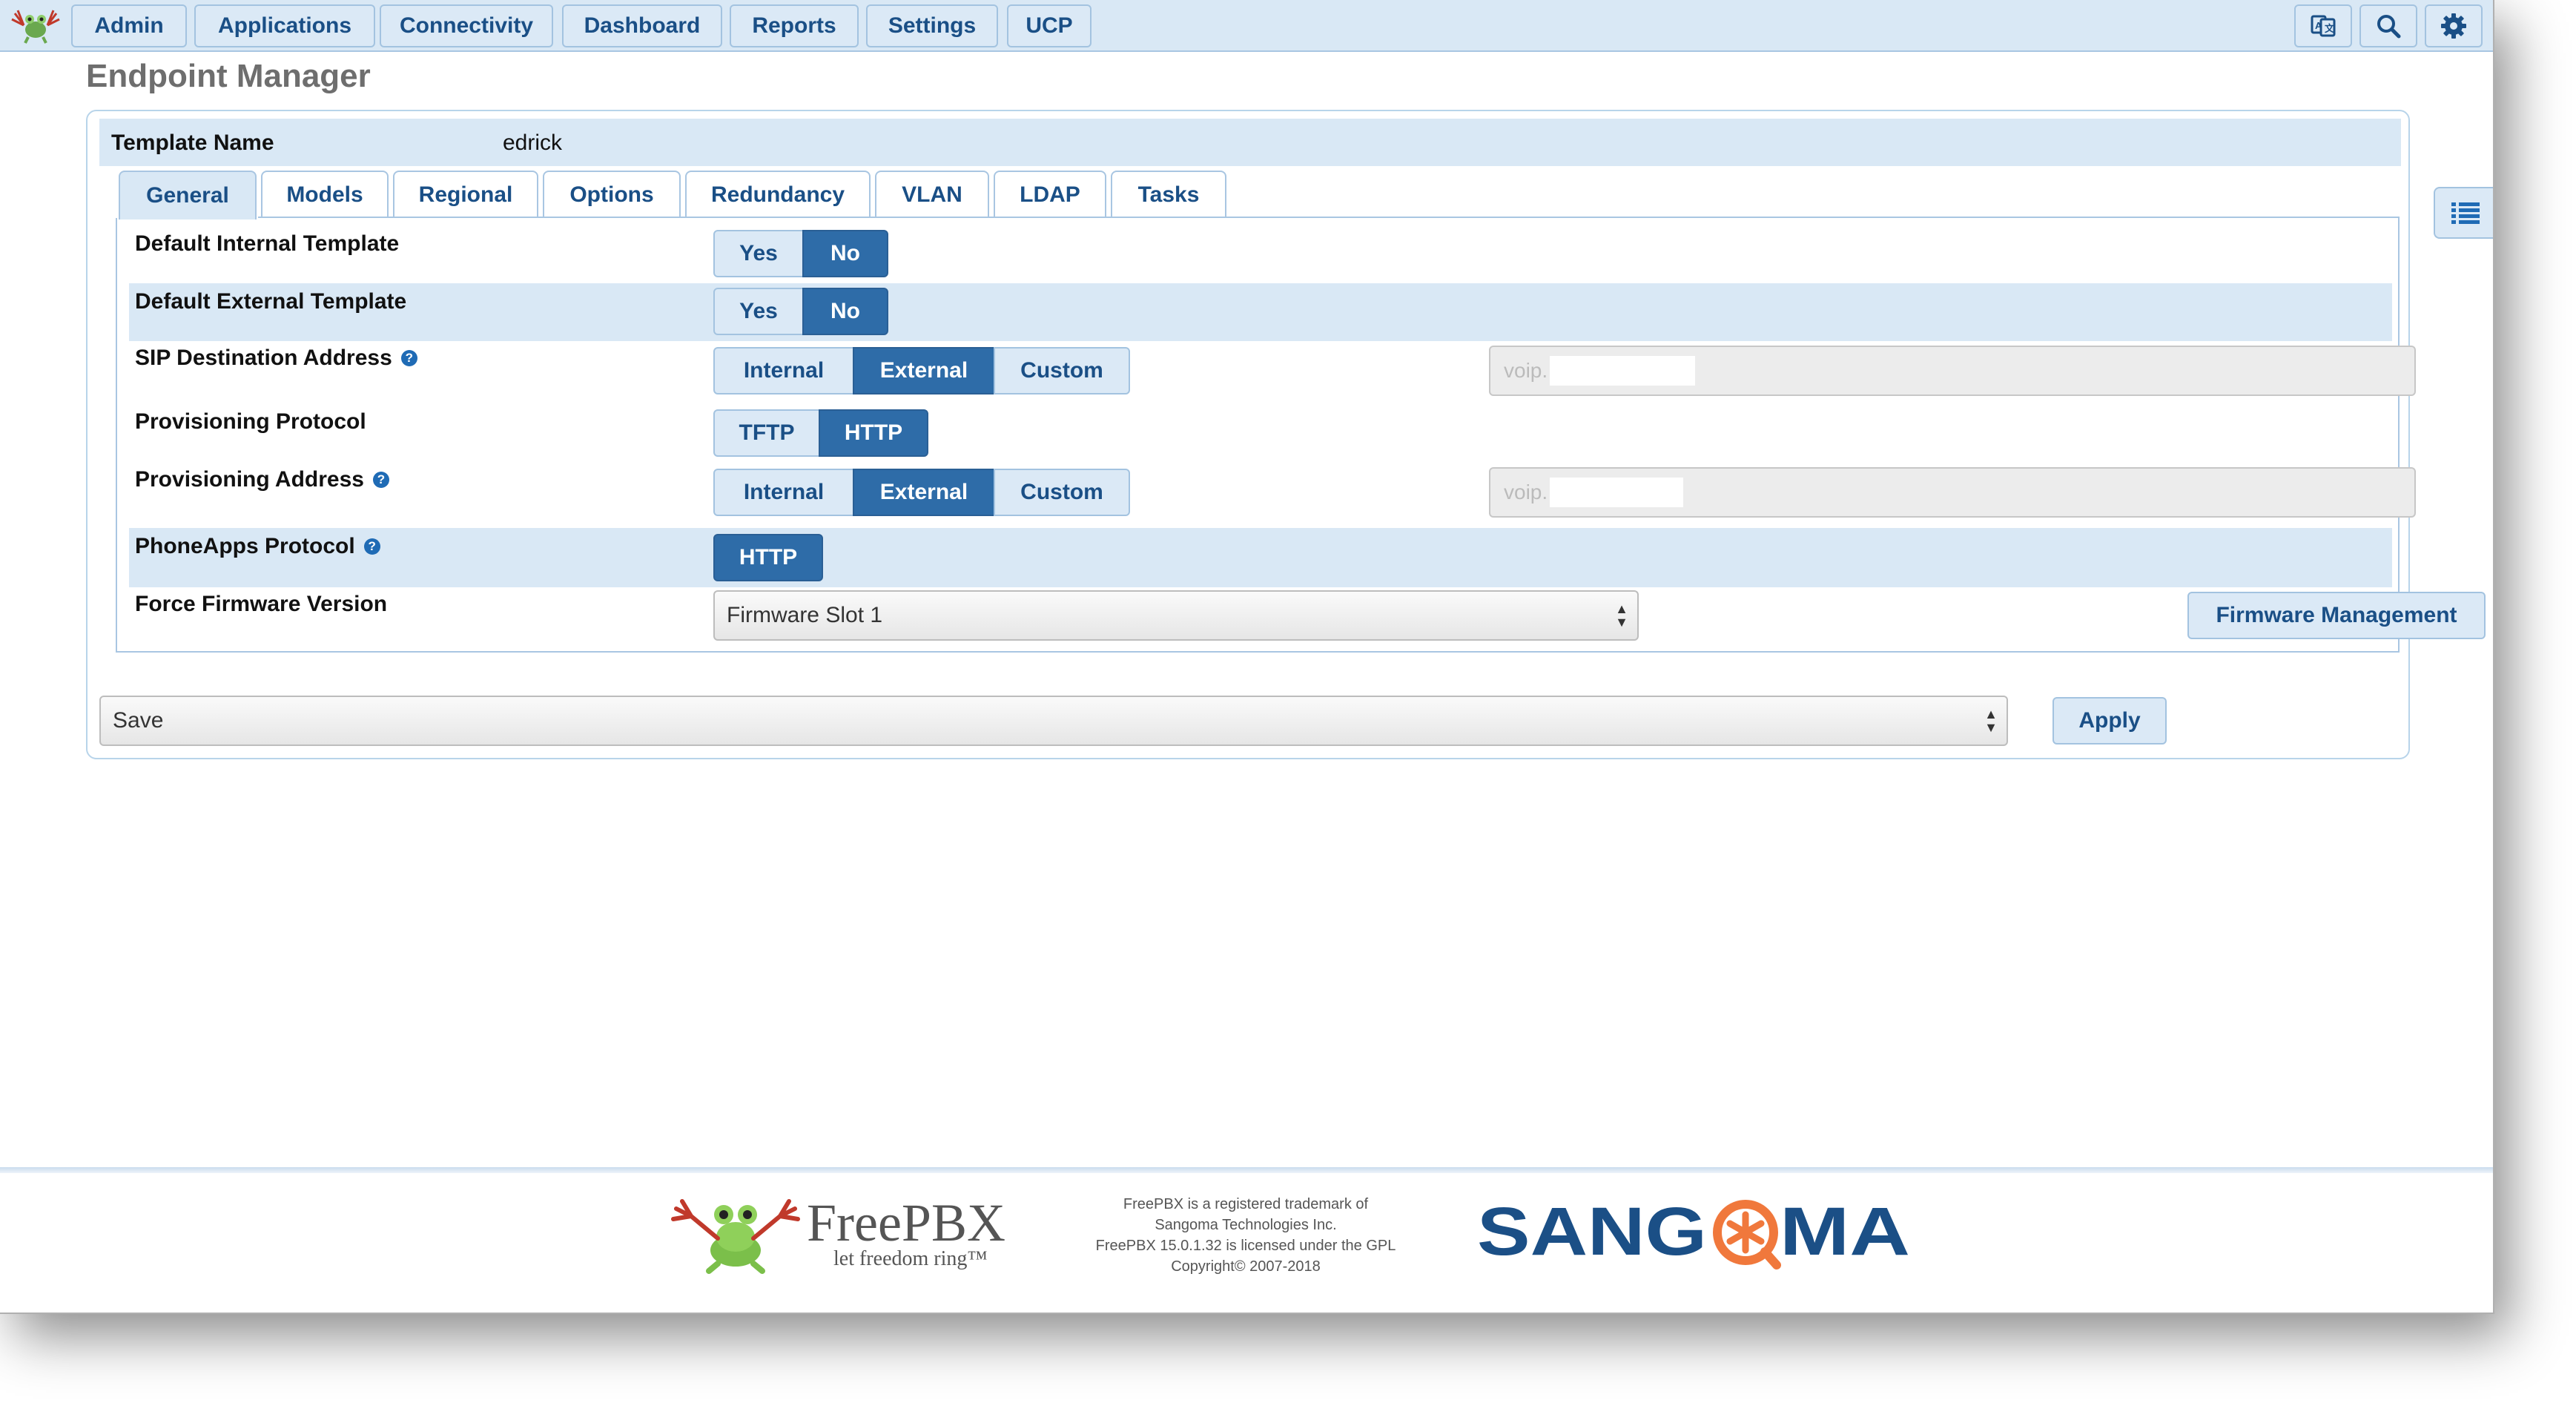  Describe the element at coordinates (932, 26) in the screenshot. I see `nav-settings: Settings` at that location.